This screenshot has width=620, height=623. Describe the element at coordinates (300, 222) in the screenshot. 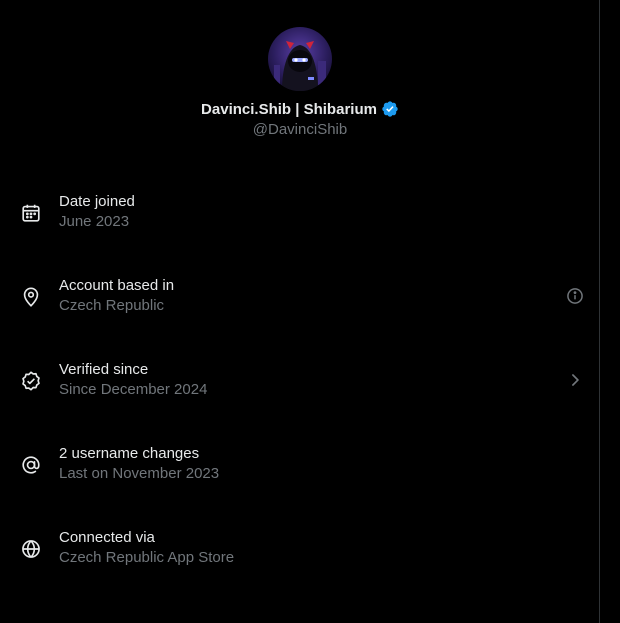

I see `info-row-date-joined: Date joined June 2023` at that location.